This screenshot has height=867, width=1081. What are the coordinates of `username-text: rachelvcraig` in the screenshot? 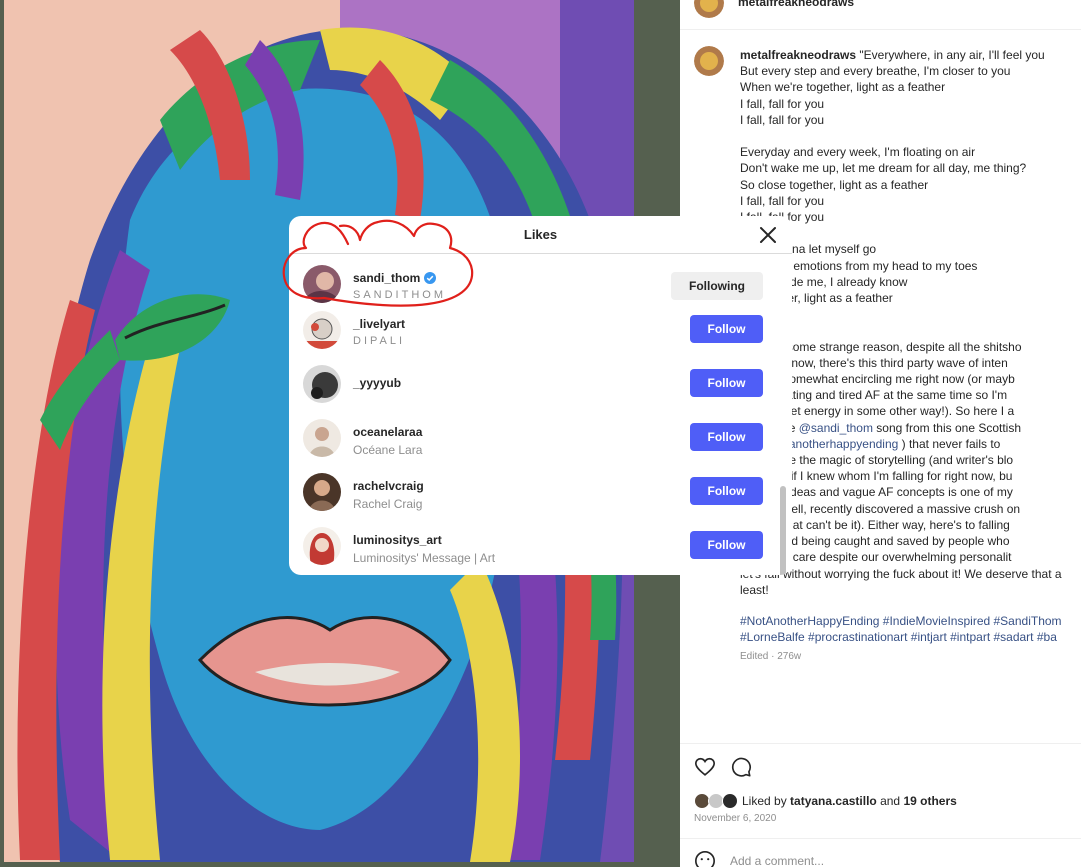 It's located at (388, 486).